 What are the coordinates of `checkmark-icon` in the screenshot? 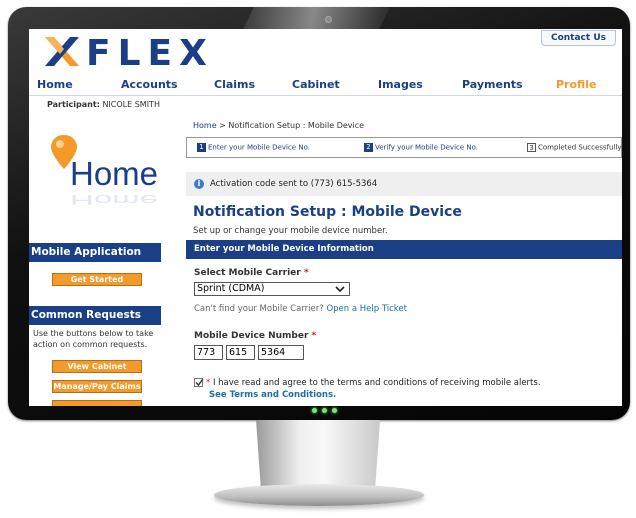 It's located at (199, 382).